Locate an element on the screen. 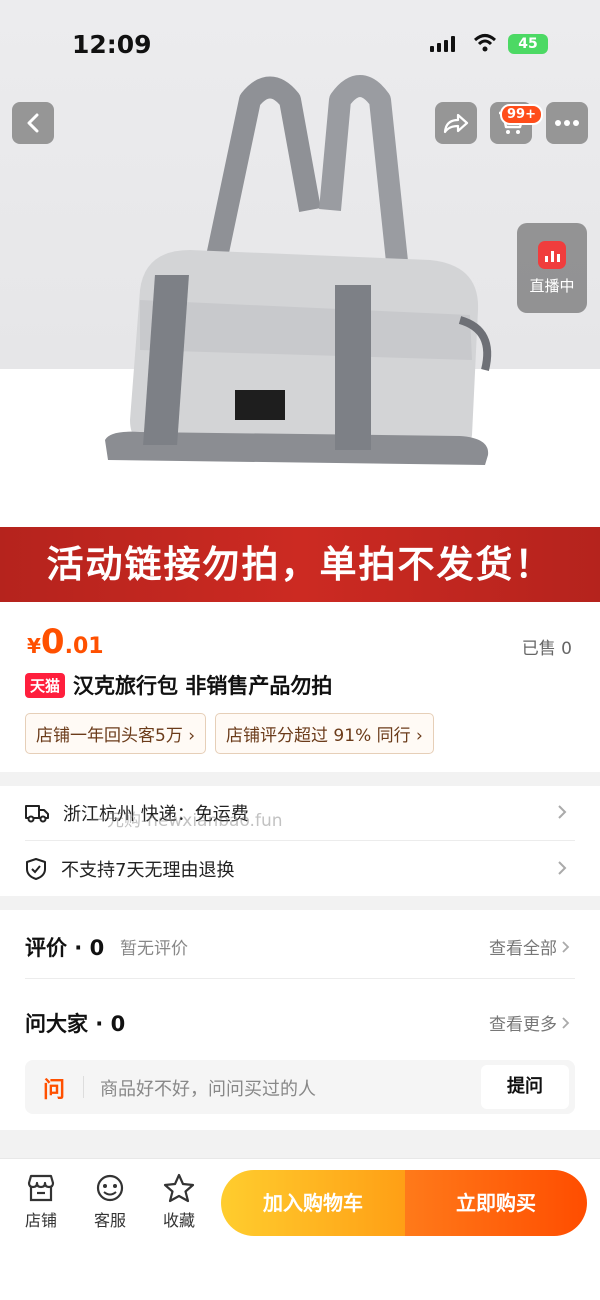 Image resolution: width=600 pixels, height=1300 pixels. favorite-button: 收藏 is located at coordinates (179, 1202).